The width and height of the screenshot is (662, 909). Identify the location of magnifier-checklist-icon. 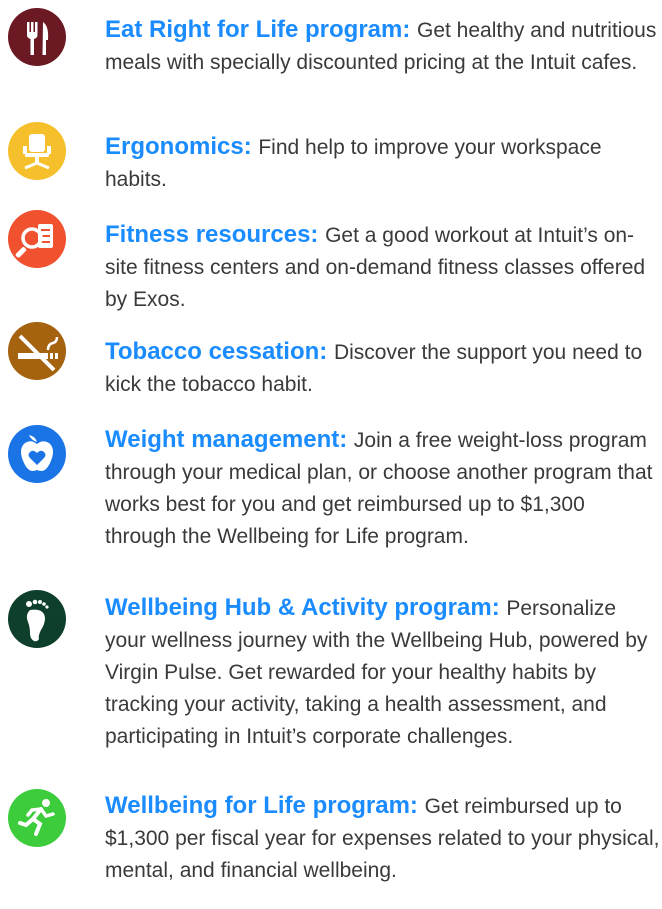
(37, 239).